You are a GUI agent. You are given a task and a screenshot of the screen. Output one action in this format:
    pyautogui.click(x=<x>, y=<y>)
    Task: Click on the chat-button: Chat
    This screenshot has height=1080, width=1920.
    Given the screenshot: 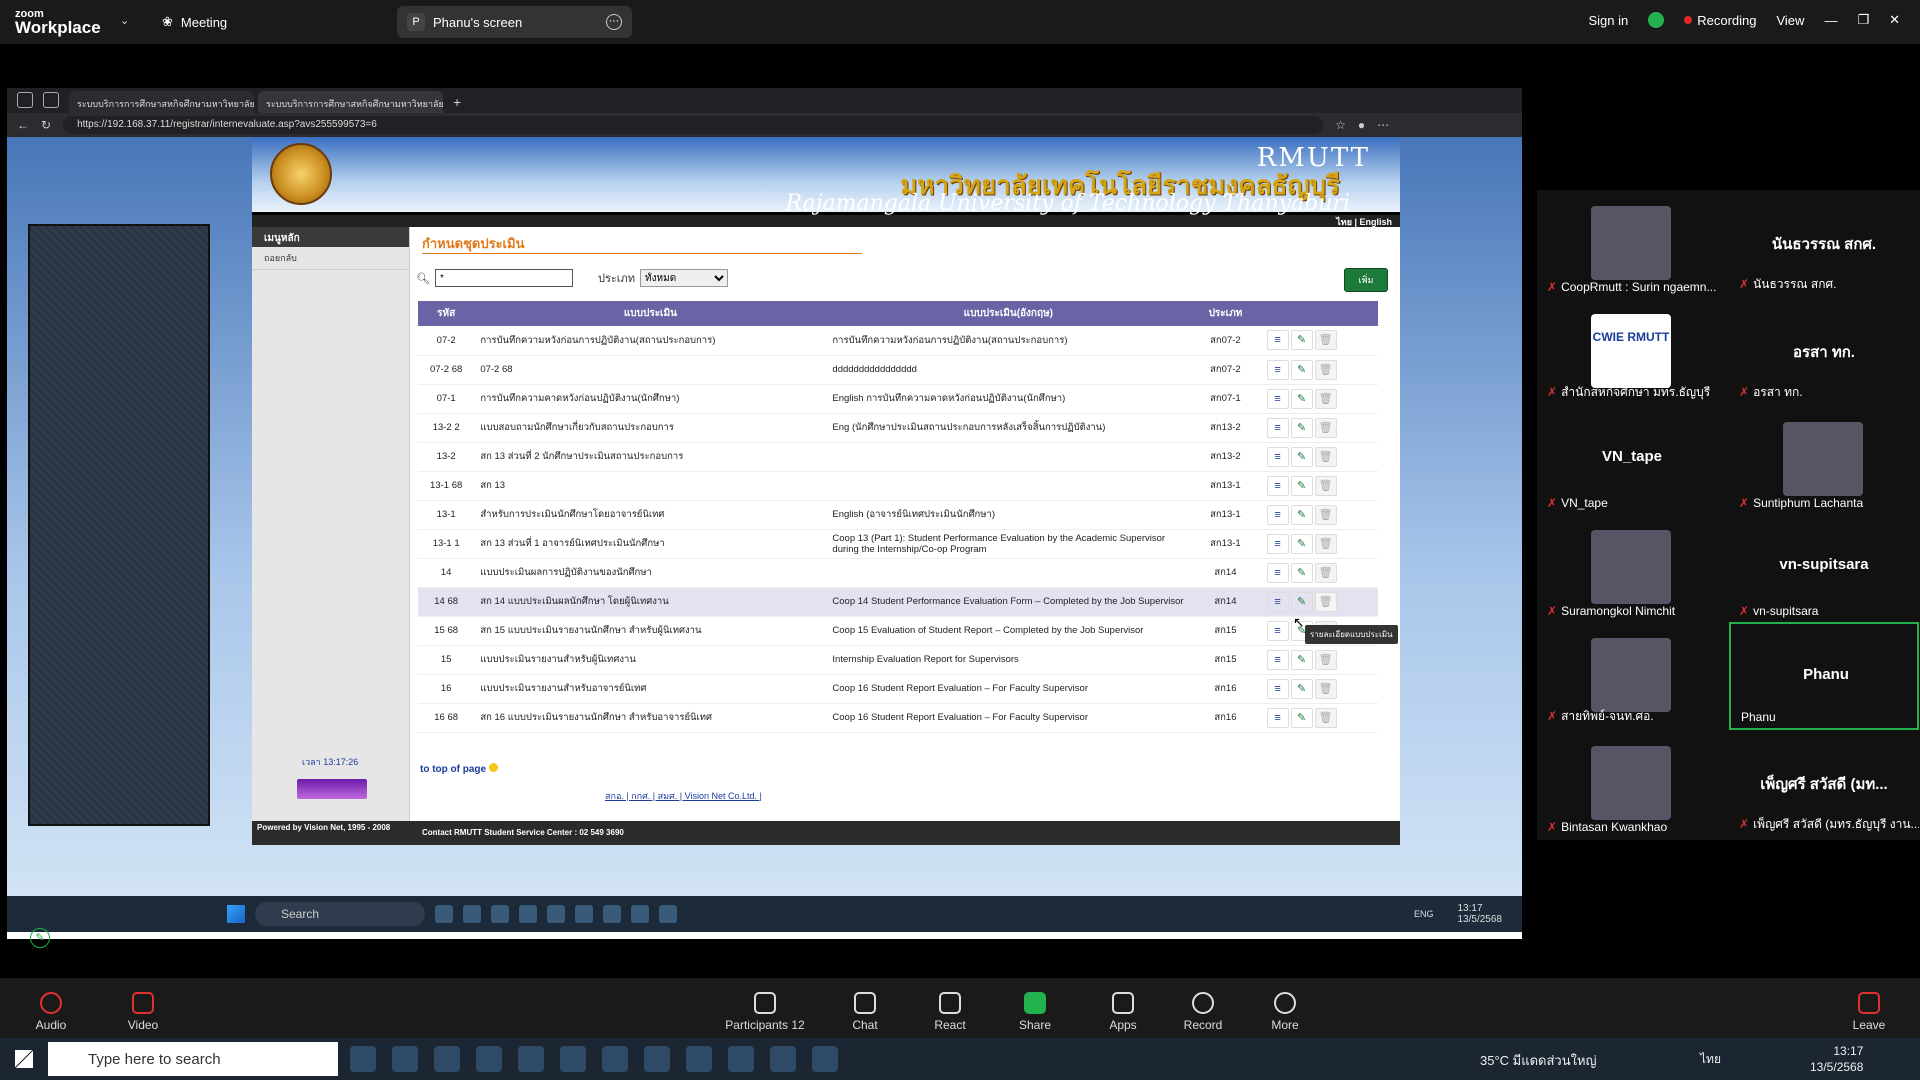 What is the action you would take?
    pyautogui.click(x=865, y=1012)
    